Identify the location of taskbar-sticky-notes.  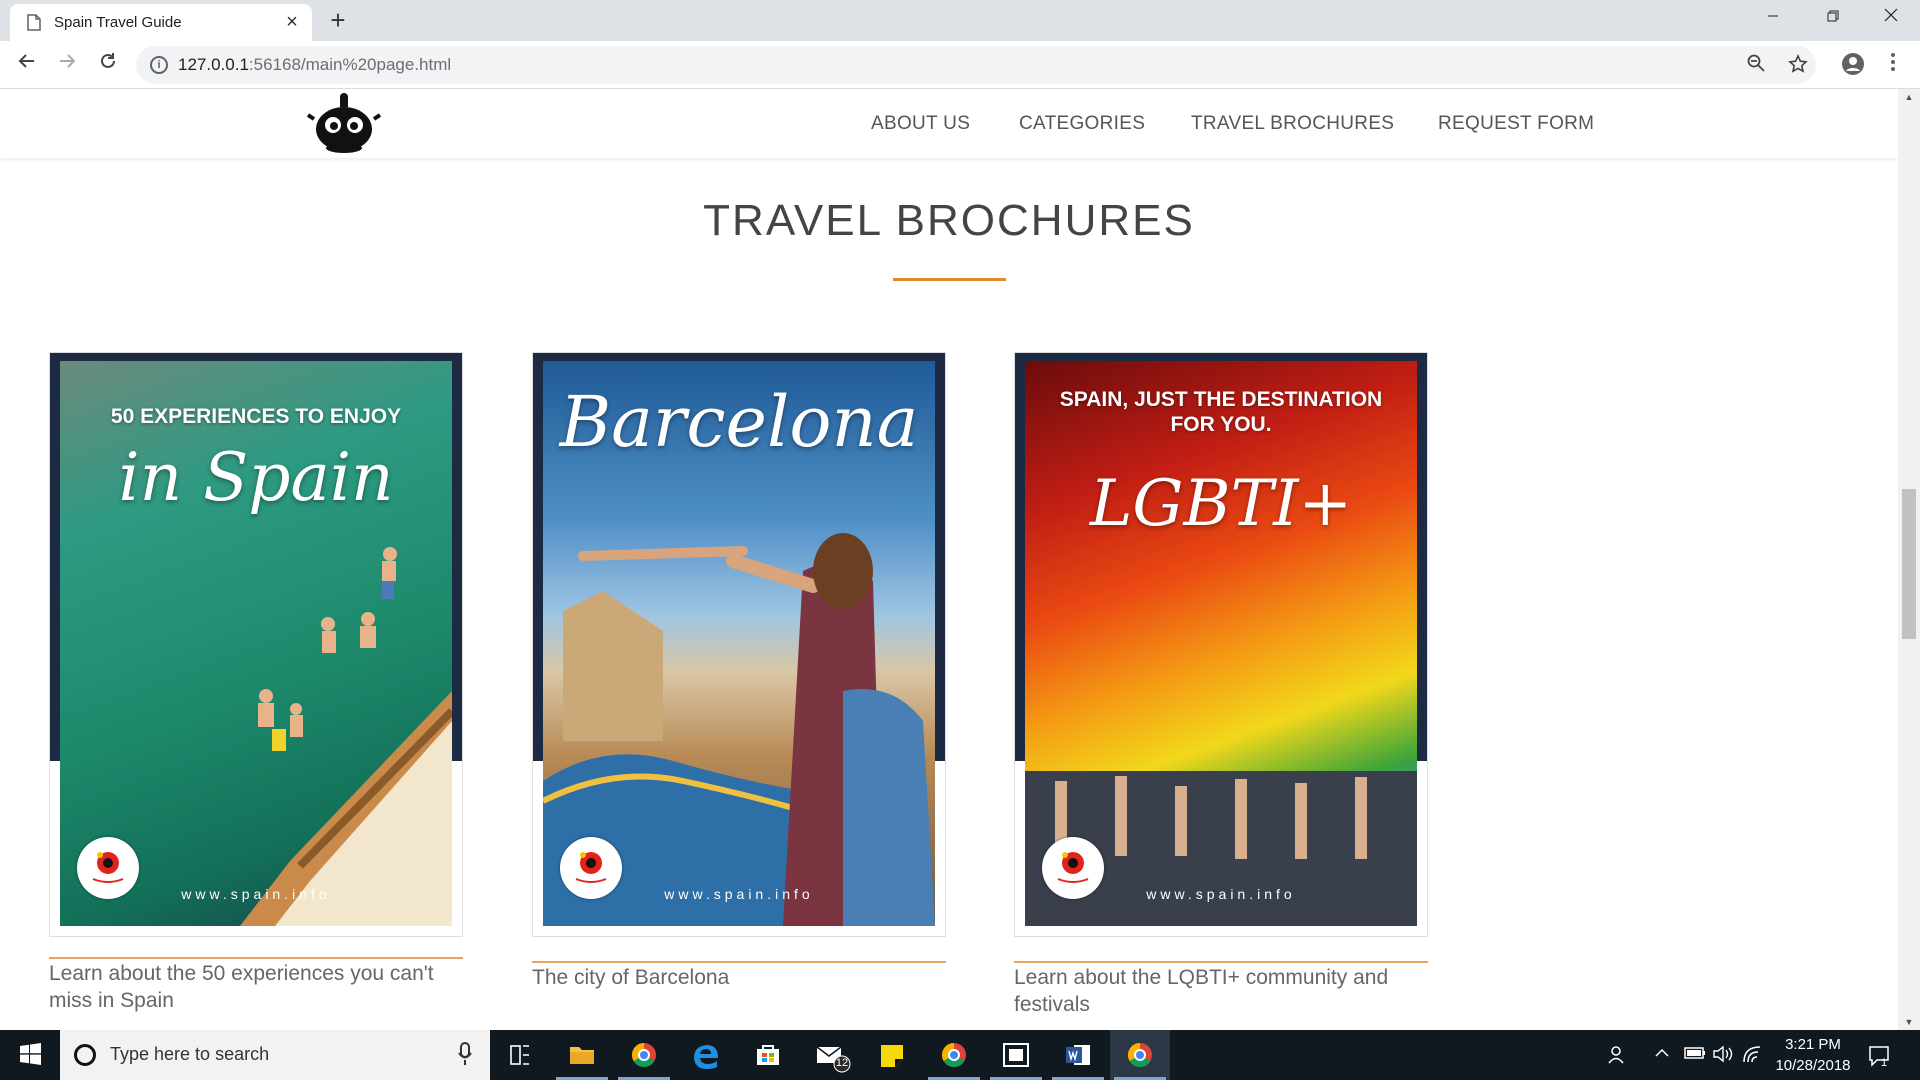
(892, 1055).